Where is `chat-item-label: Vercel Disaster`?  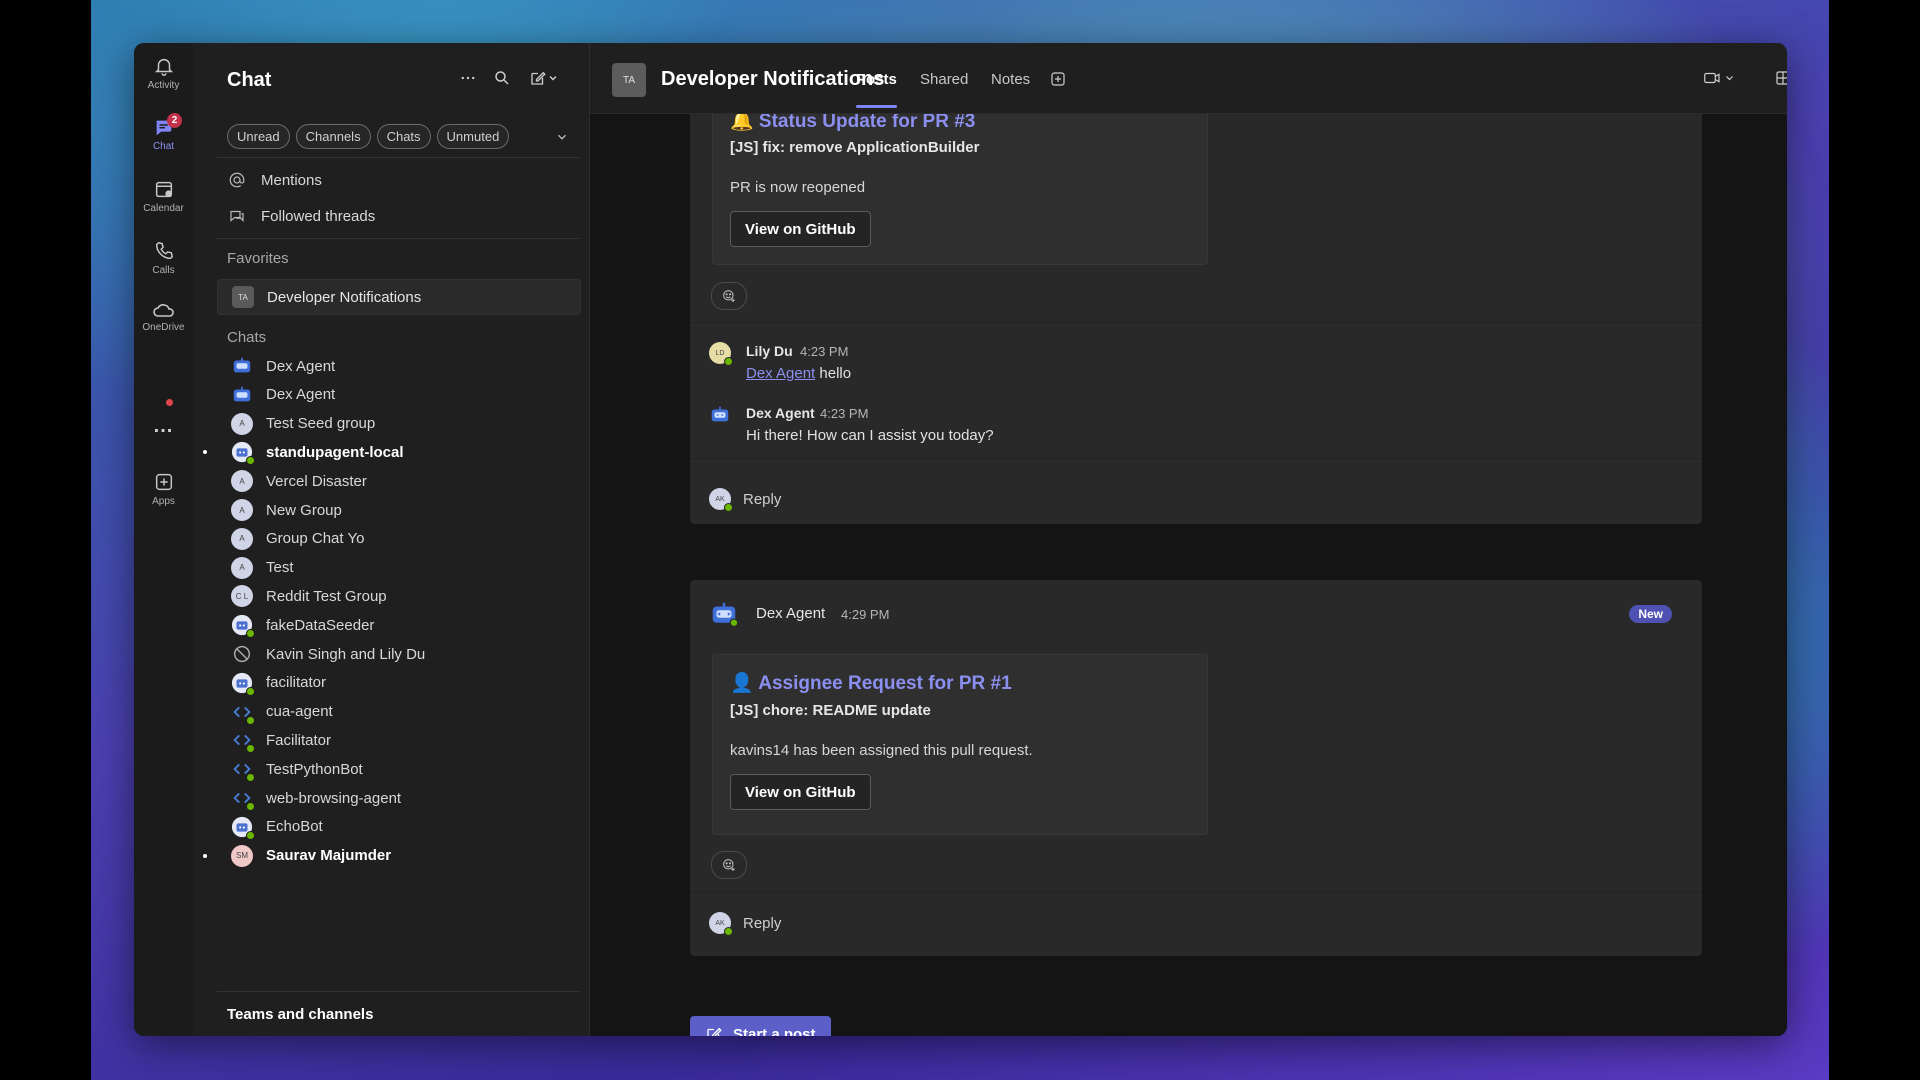 chat-item-label: Vercel Disaster is located at coordinates (316, 481).